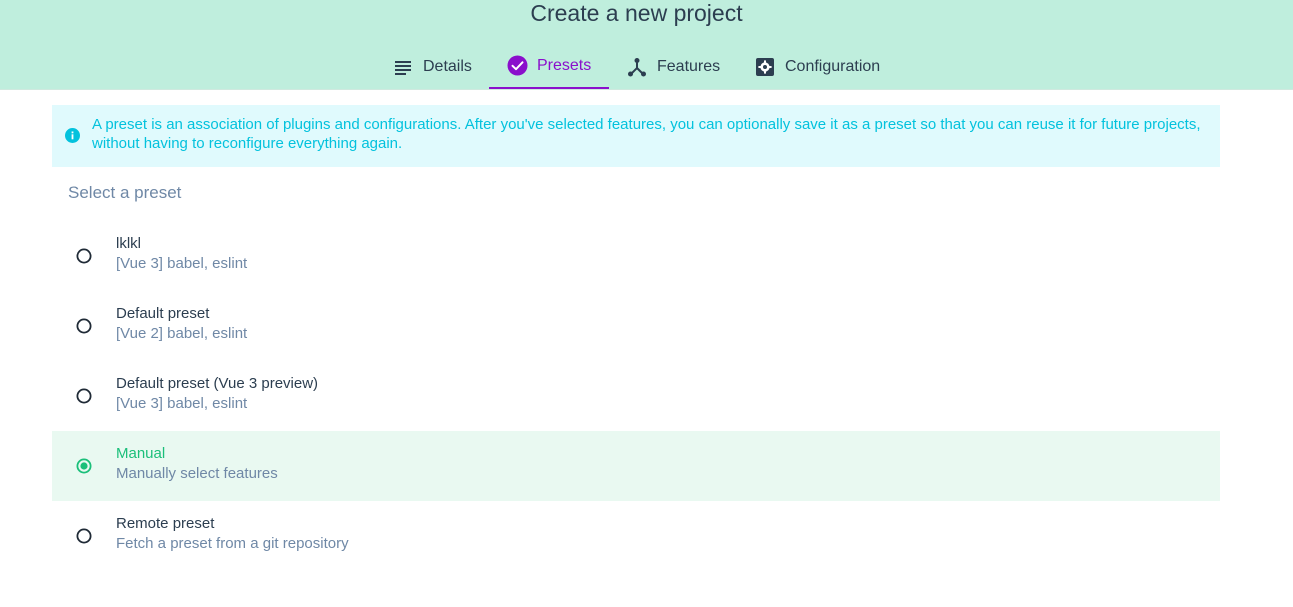  What do you see at coordinates (141, 453) in the screenshot?
I see `preset-name: Manual` at bounding box center [141, 453].